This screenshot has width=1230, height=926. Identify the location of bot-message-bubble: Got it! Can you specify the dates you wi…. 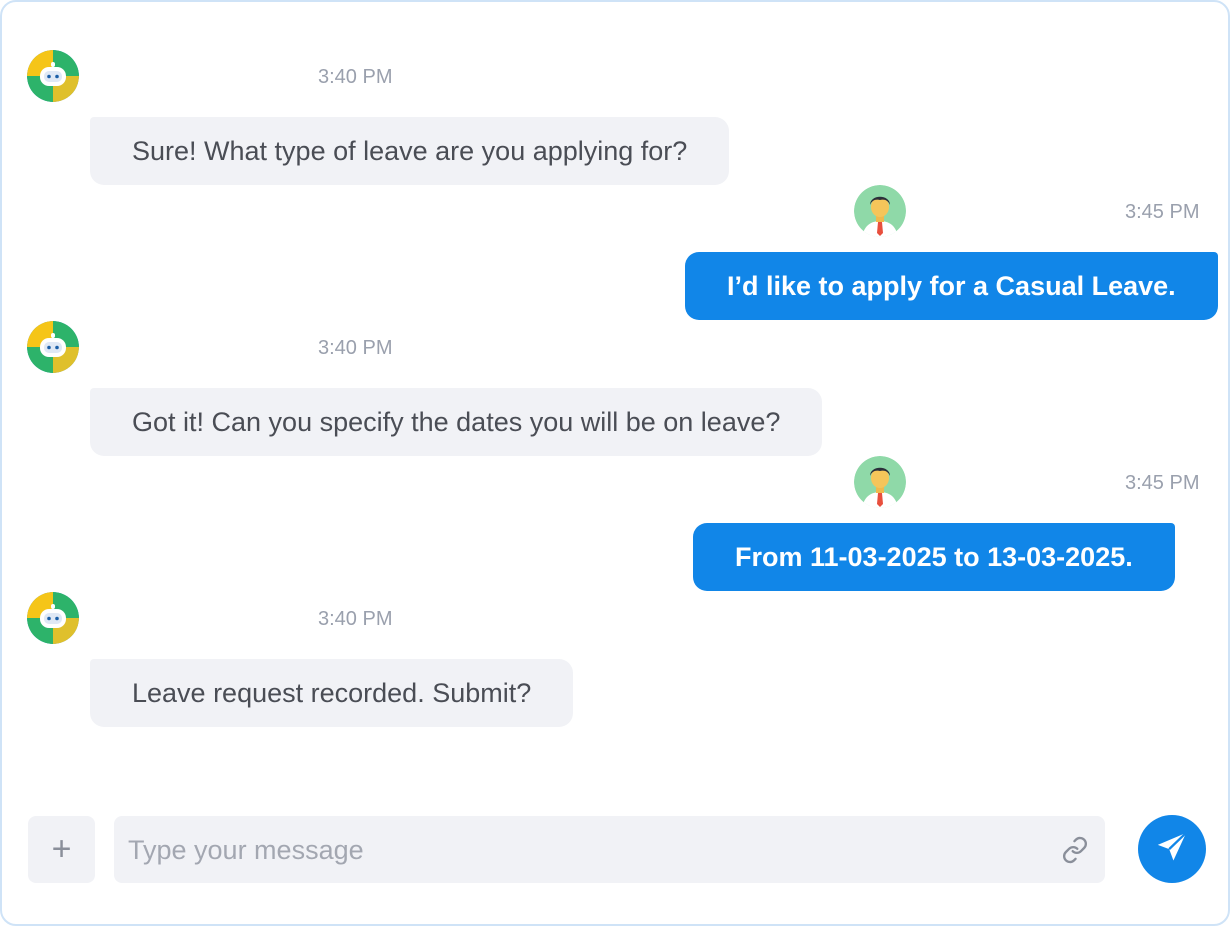
(456, 422).